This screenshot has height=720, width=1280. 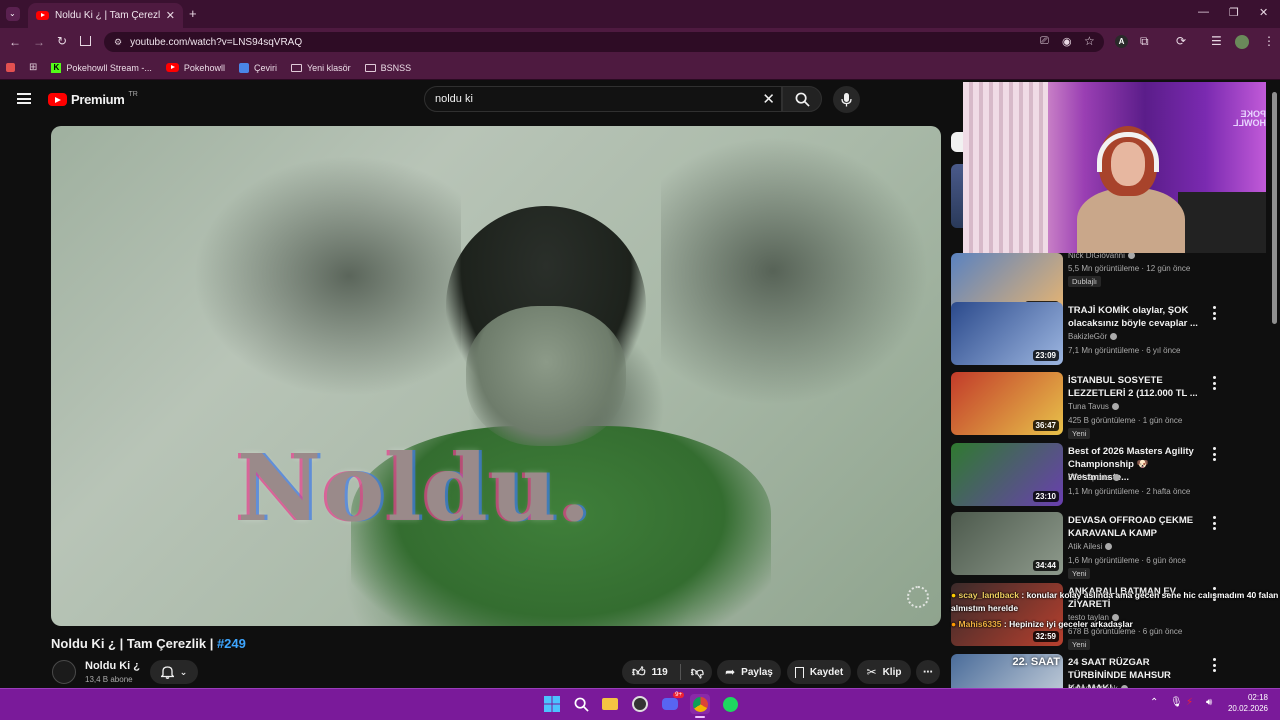 What do you see at coordinates (1121, 41) in the screenshot?
I see `profile-extension-icon: A` at bounding box center [1121, 41].